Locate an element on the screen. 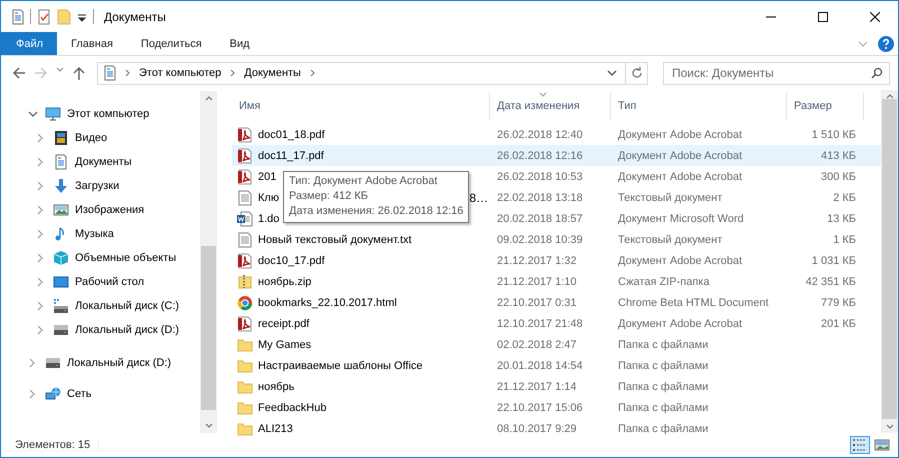 The height and width of the screenshot is (458, 899). tree-item: Объемные объекты is located at coordinates (100, 258).